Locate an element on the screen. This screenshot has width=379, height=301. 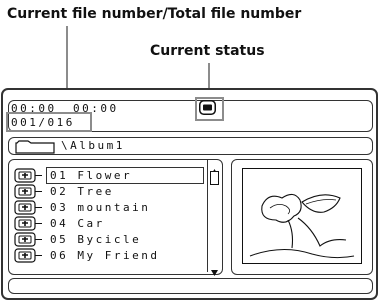
message-bar is located at coordinates (190, 286).